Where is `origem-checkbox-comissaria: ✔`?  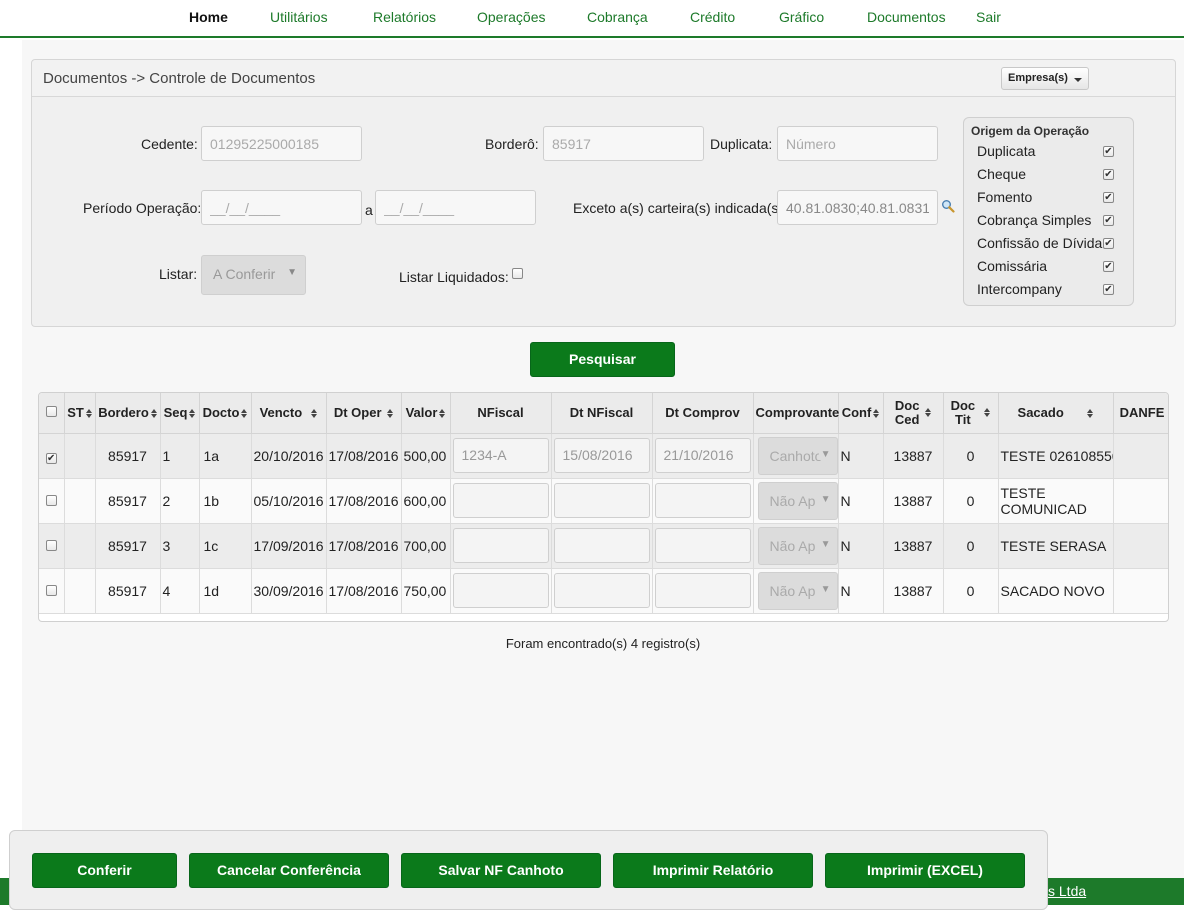 origem-checkbox-comissaria: ✔ is located at coordinates (1108, 266).